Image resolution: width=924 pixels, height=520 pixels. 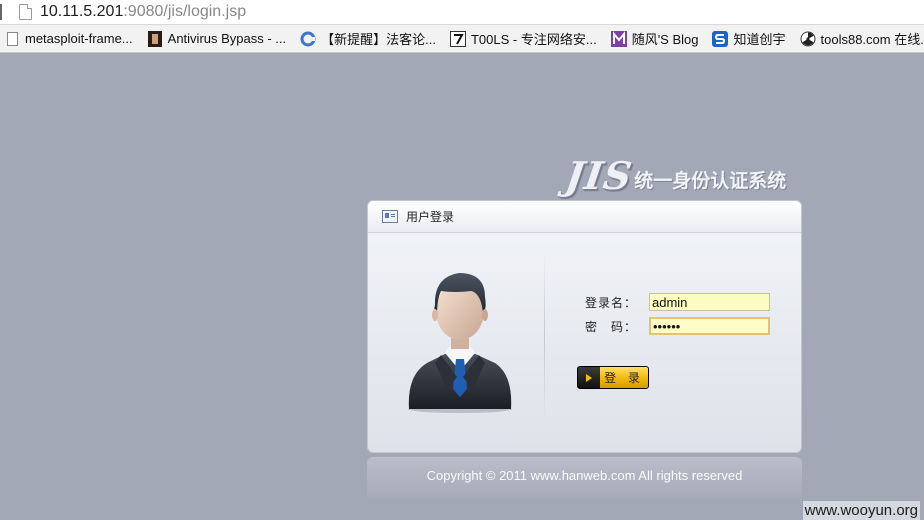 I want to click on letter-m-icon, so click(x=618, y=38).